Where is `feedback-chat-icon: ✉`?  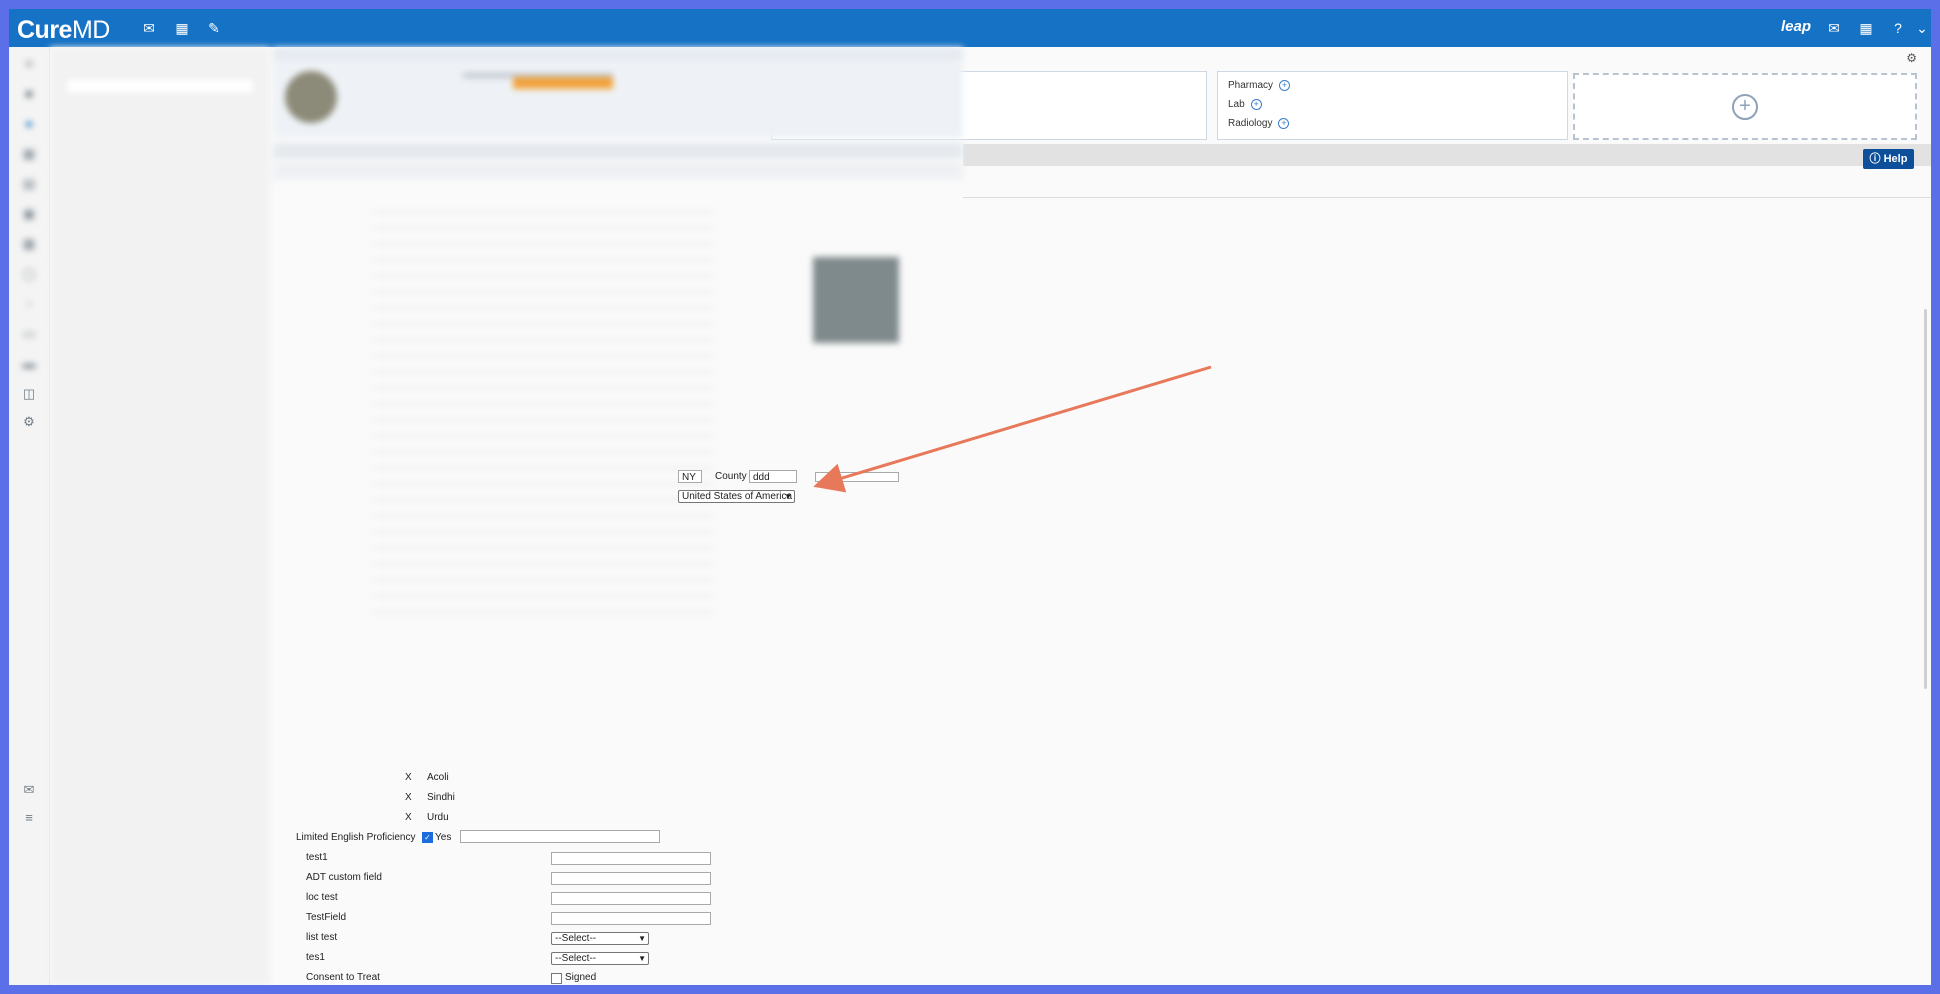
feedback-chat-icon: ✉ is located at coordinates (29, 790).